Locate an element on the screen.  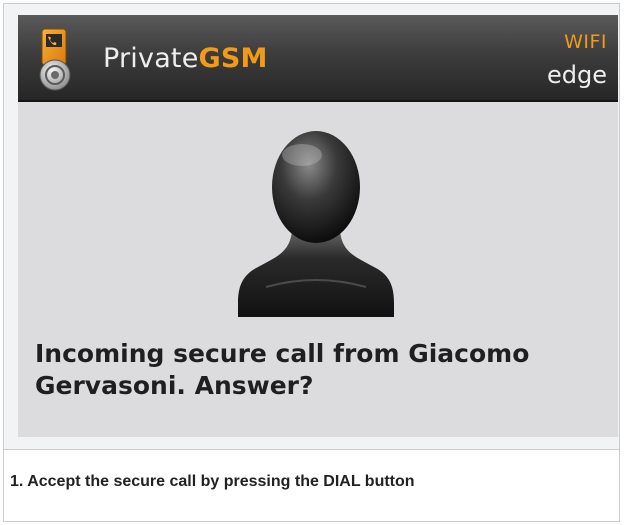
app-title-prefix: Private is located at coordinates (151, 58).